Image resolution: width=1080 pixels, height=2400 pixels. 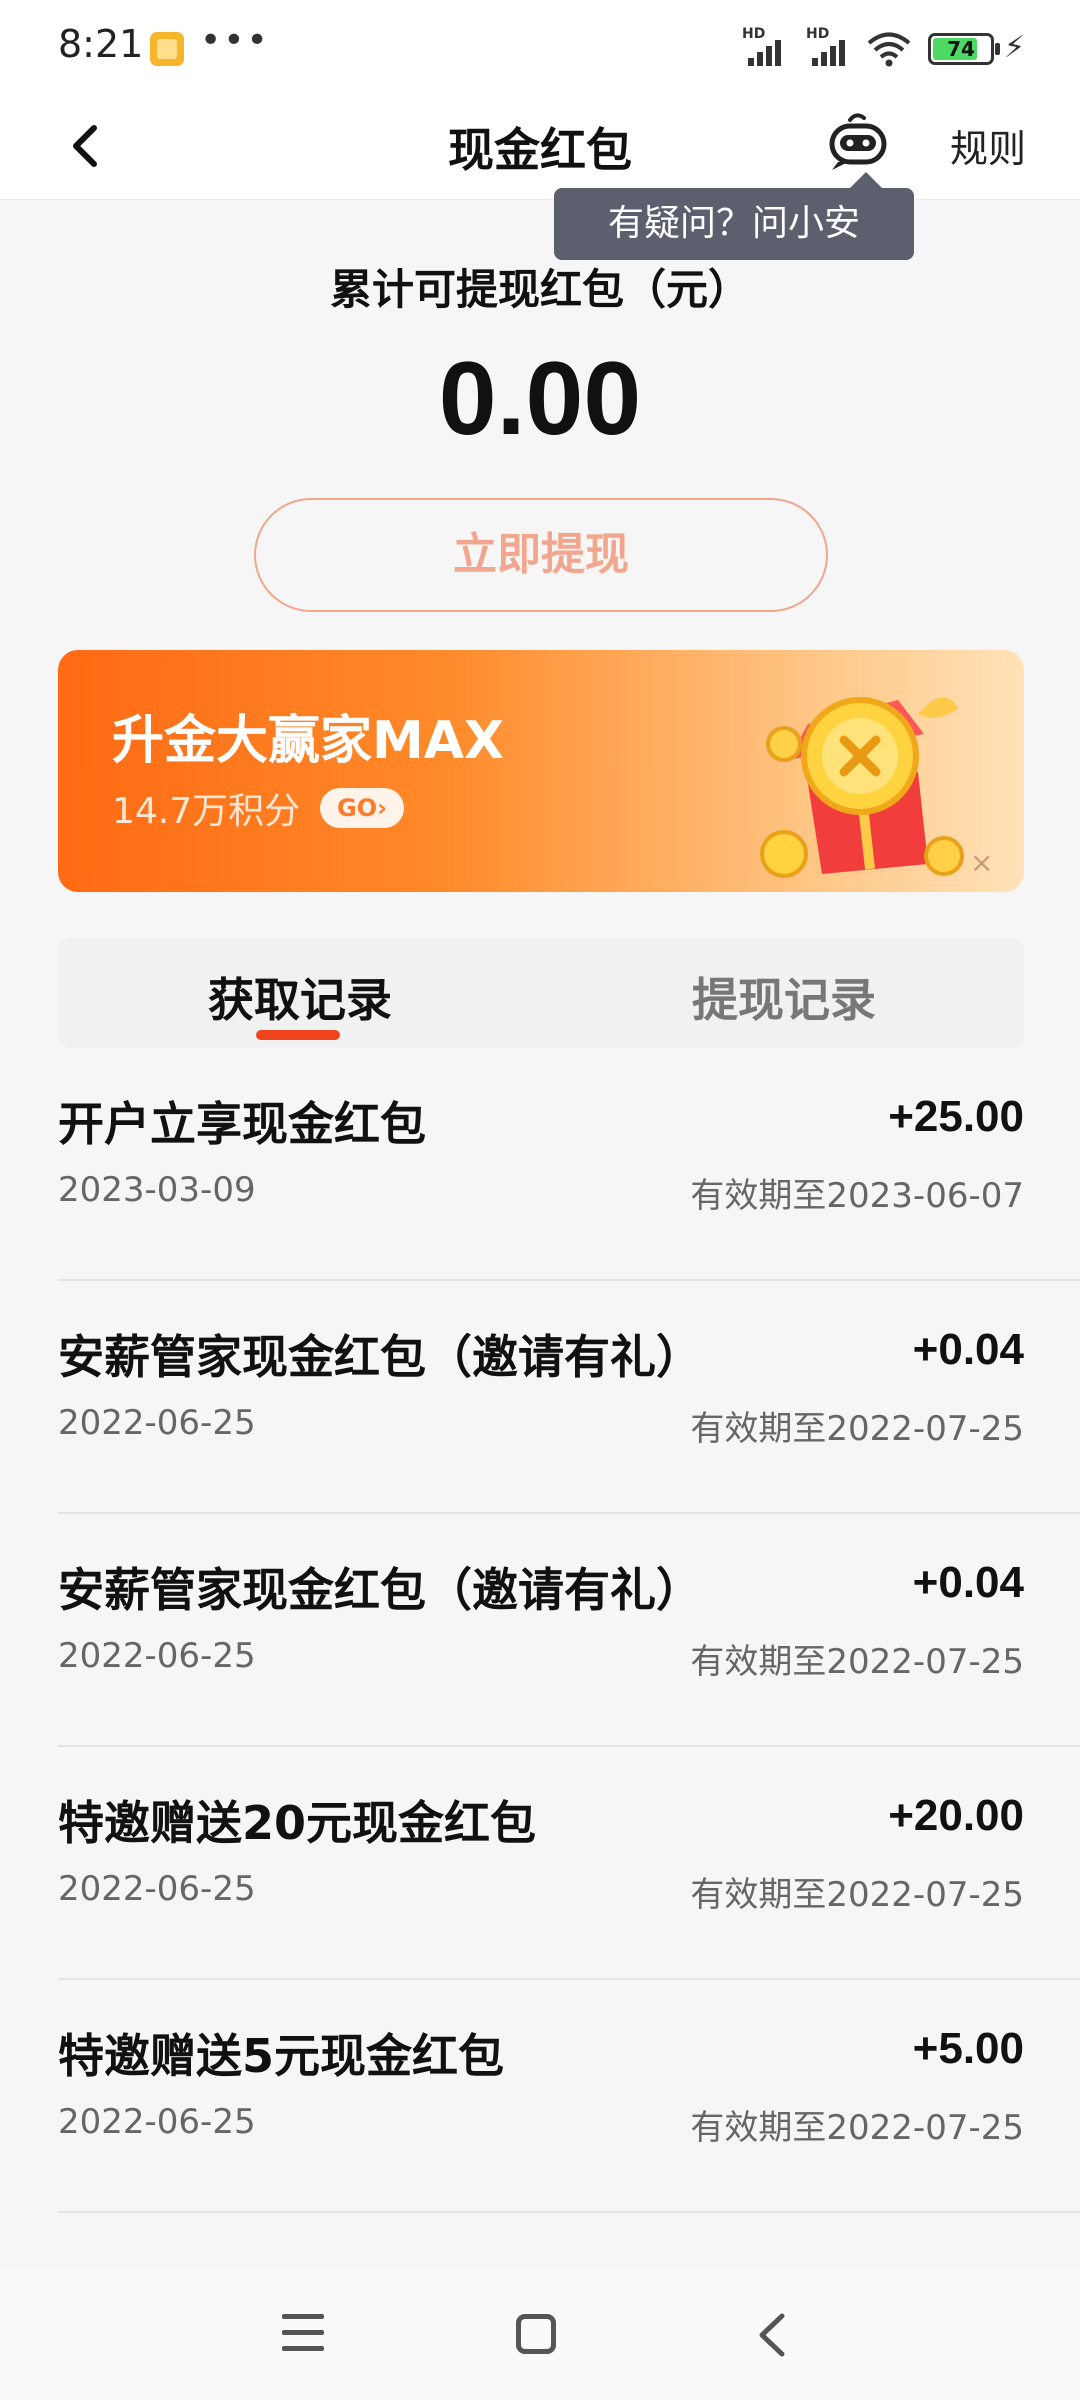 I want to click on gift-box-coins-icon, so click(x=862, y=787).